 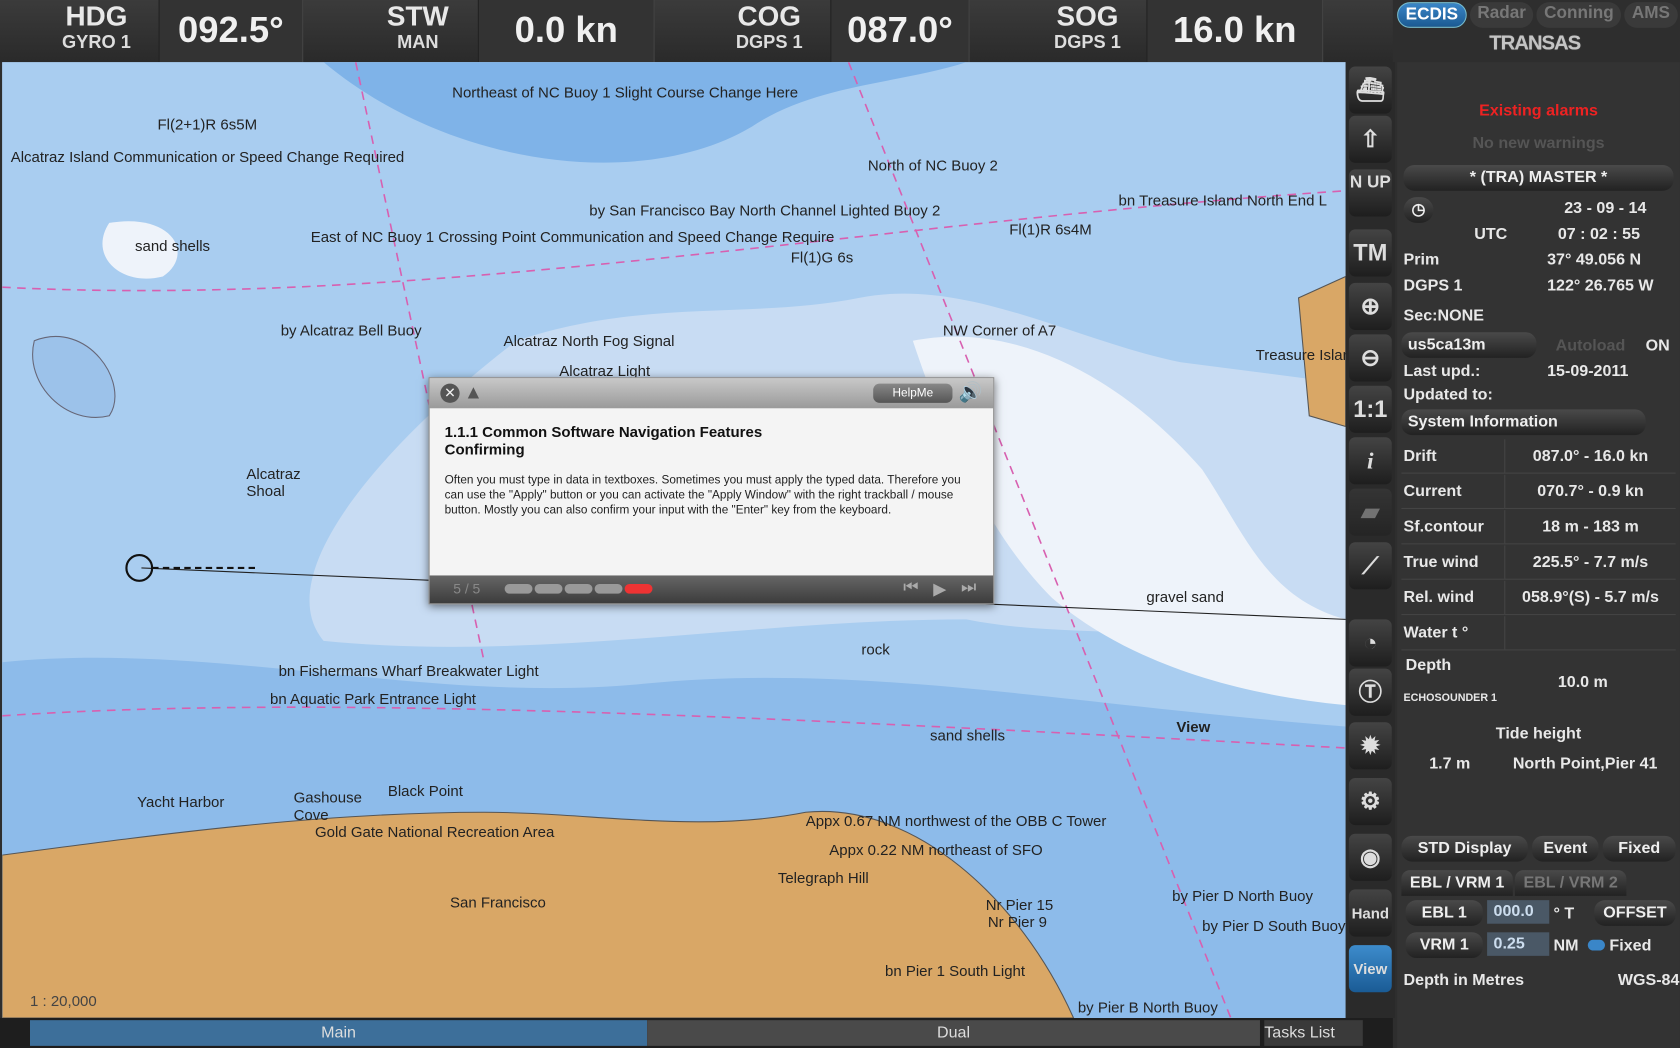 What do you see at coordinates (1370, 139) in the screenshot?
I see `own-ship-up-button: ⇧` at bounding box center [1370, 139].